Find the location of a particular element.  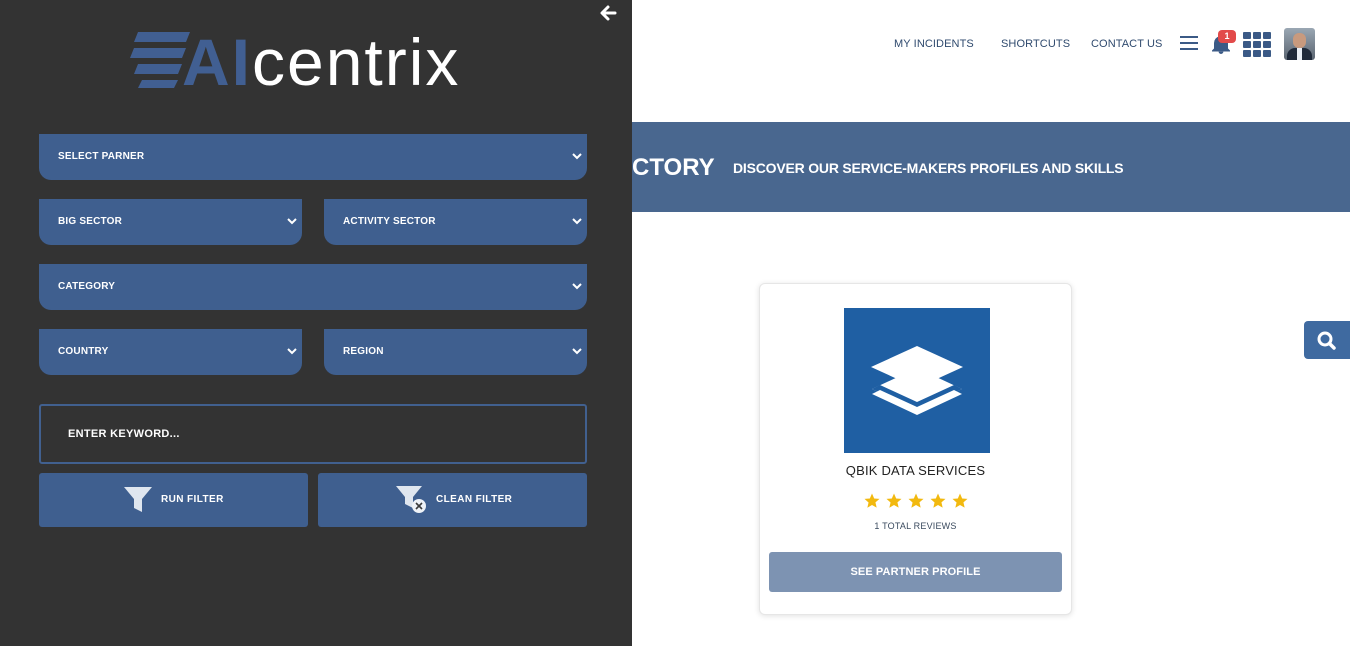

brand-name: AIcentrix is located at coordinates (321, 62).